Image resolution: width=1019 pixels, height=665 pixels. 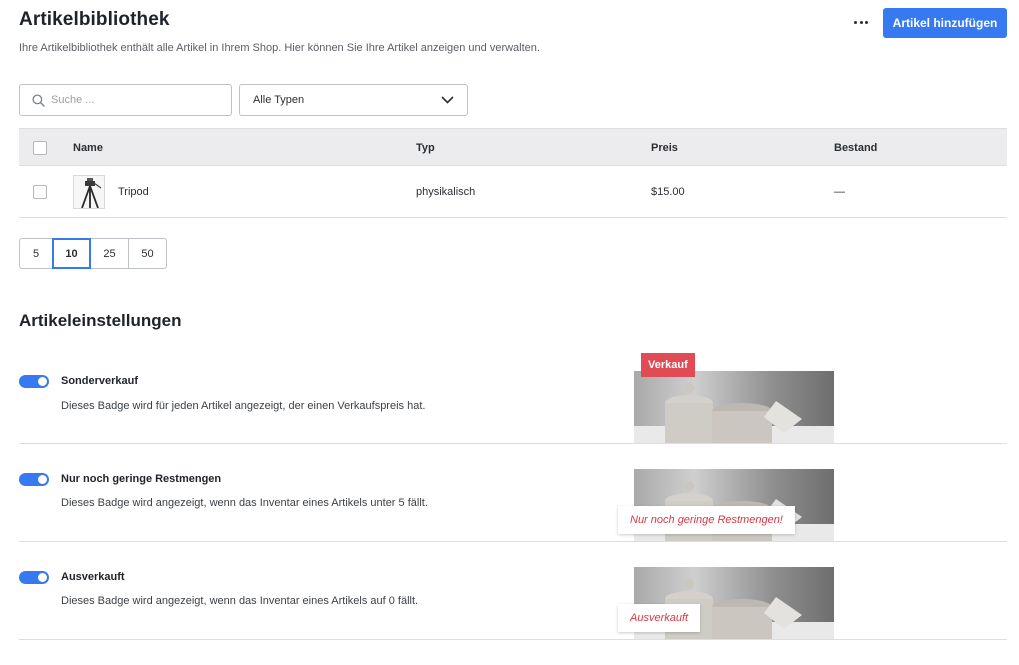 What do you see at coordinates (446, 192) in the screenshot?
I see `product-type: physikalisch` at bounding box center [446, 192].